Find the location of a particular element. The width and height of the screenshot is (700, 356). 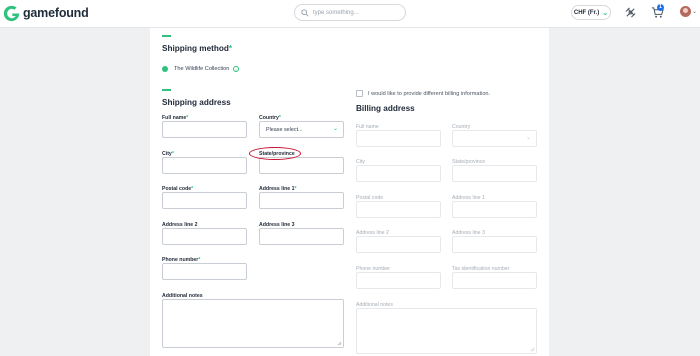

annotation-circle is located at coordinates (275, 153).